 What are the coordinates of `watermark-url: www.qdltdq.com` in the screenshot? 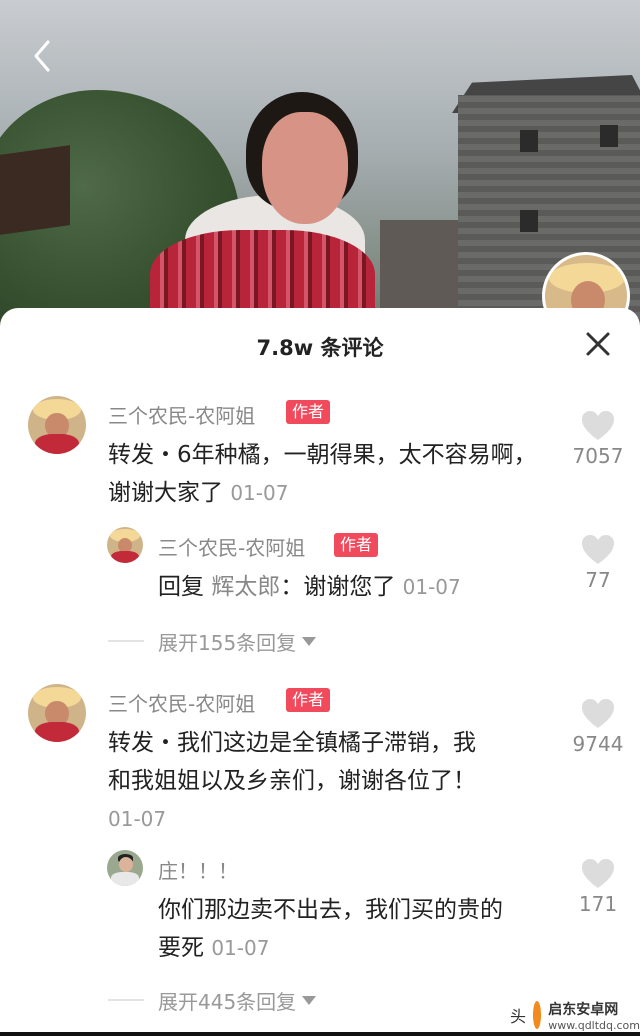 It's located at (594, 1025).